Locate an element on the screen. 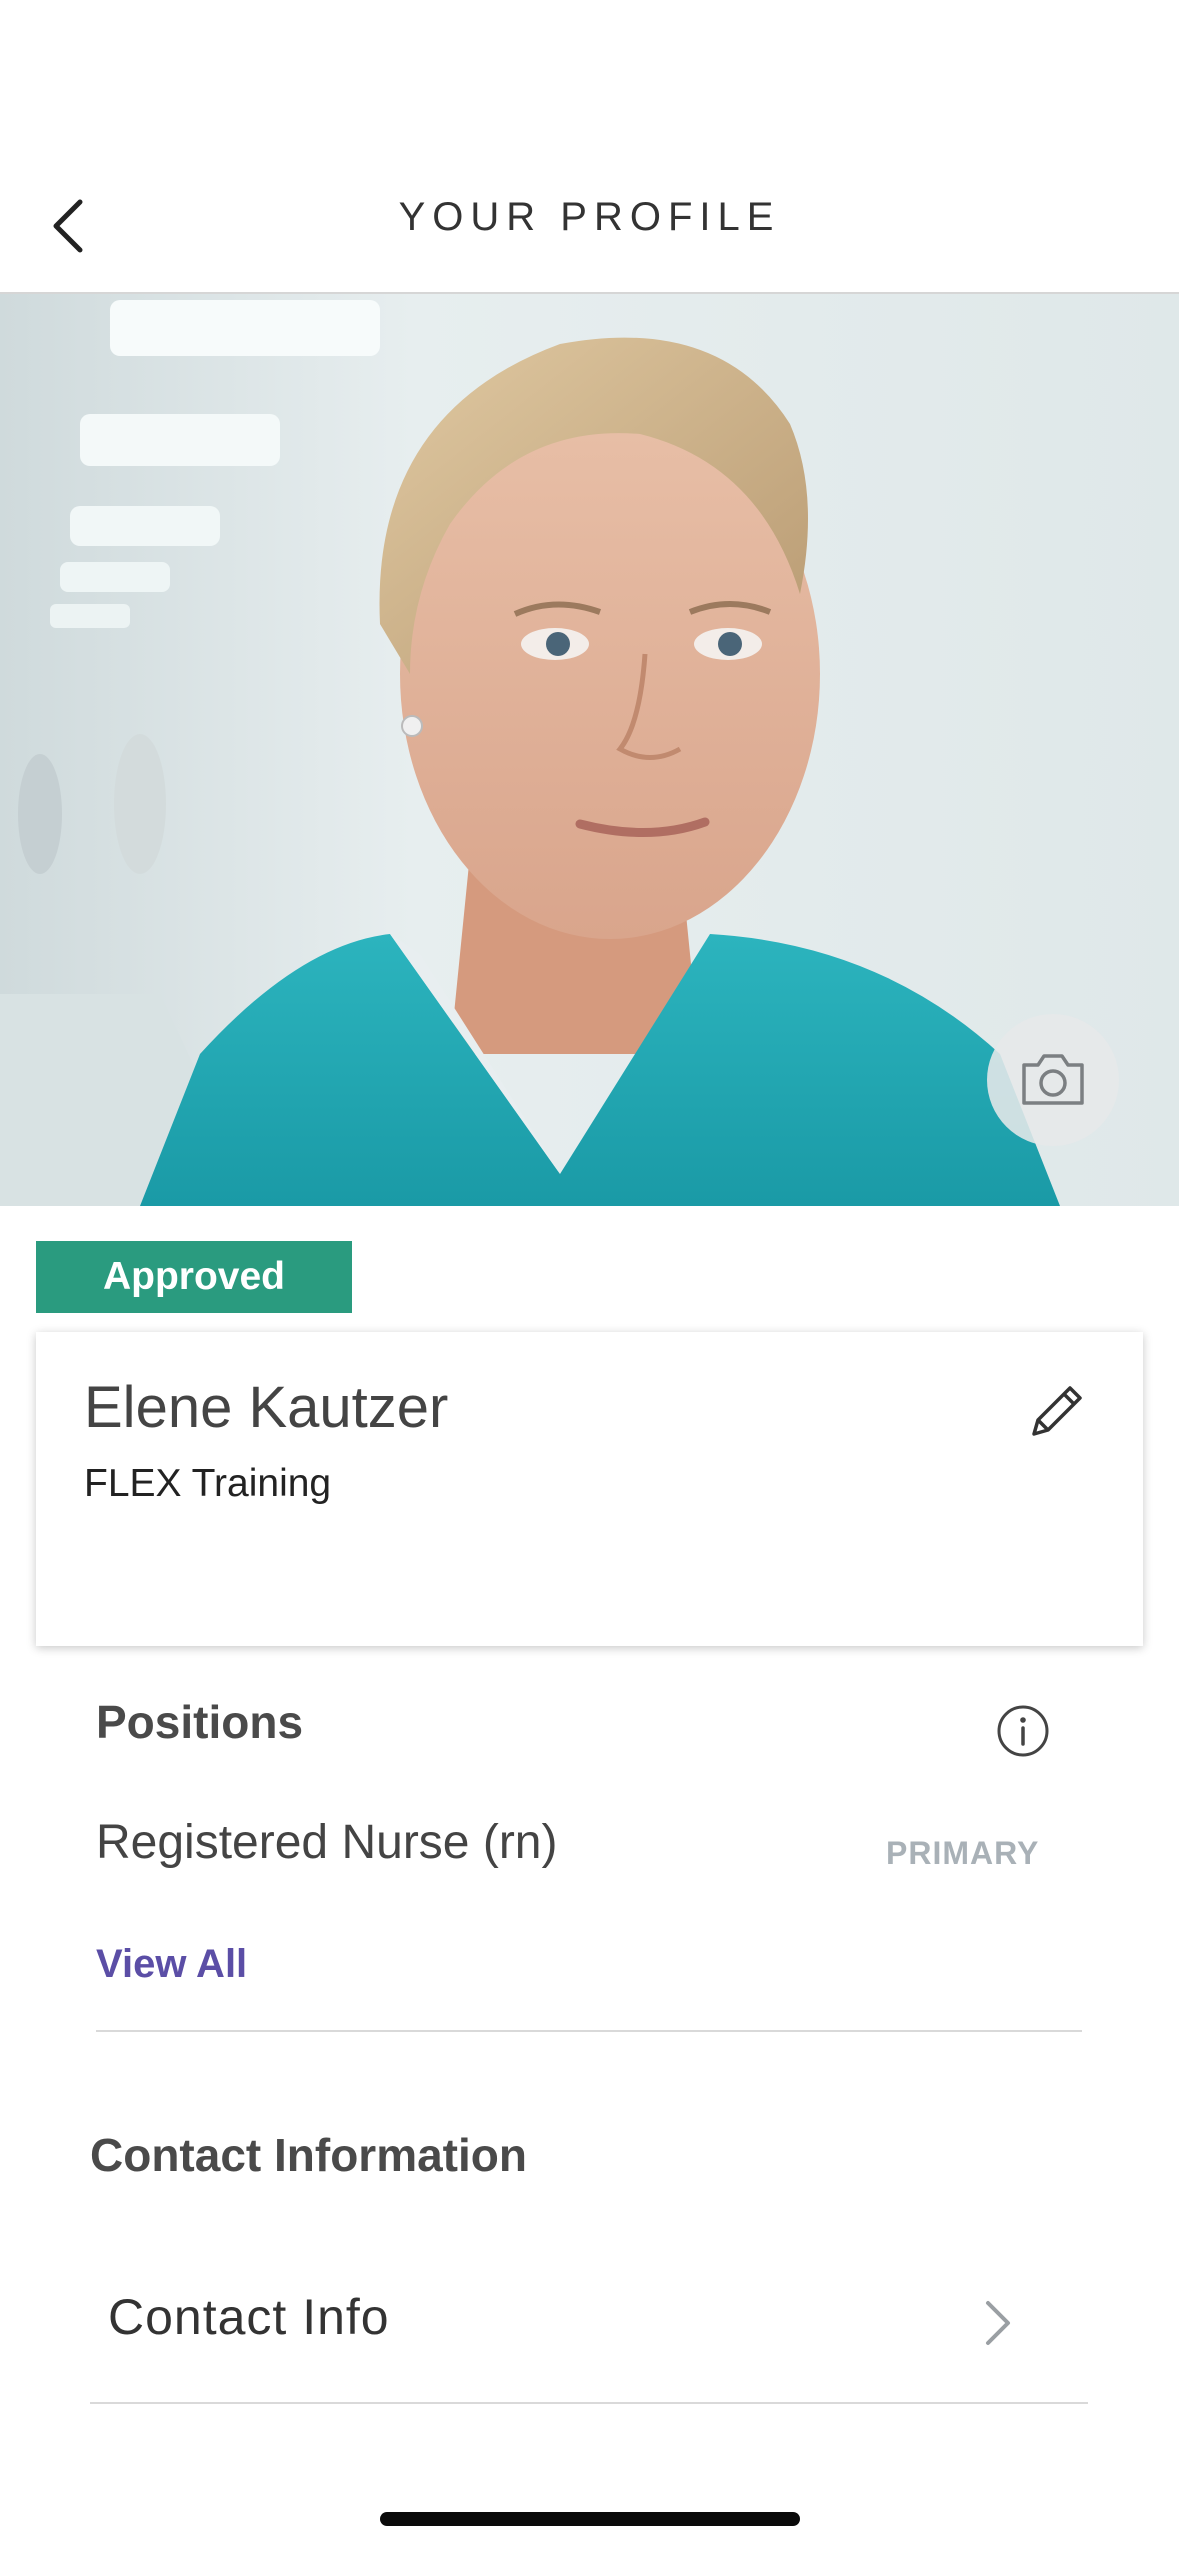 The height and width of the screenshot is (2556, 1179). change-photo-button is located at coordinates (1053, 1080).